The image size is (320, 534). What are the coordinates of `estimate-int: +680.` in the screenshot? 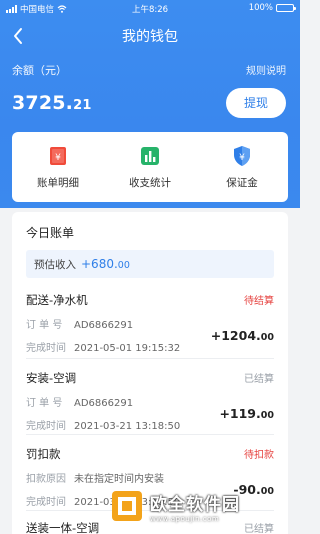 It's located at (99, 264).